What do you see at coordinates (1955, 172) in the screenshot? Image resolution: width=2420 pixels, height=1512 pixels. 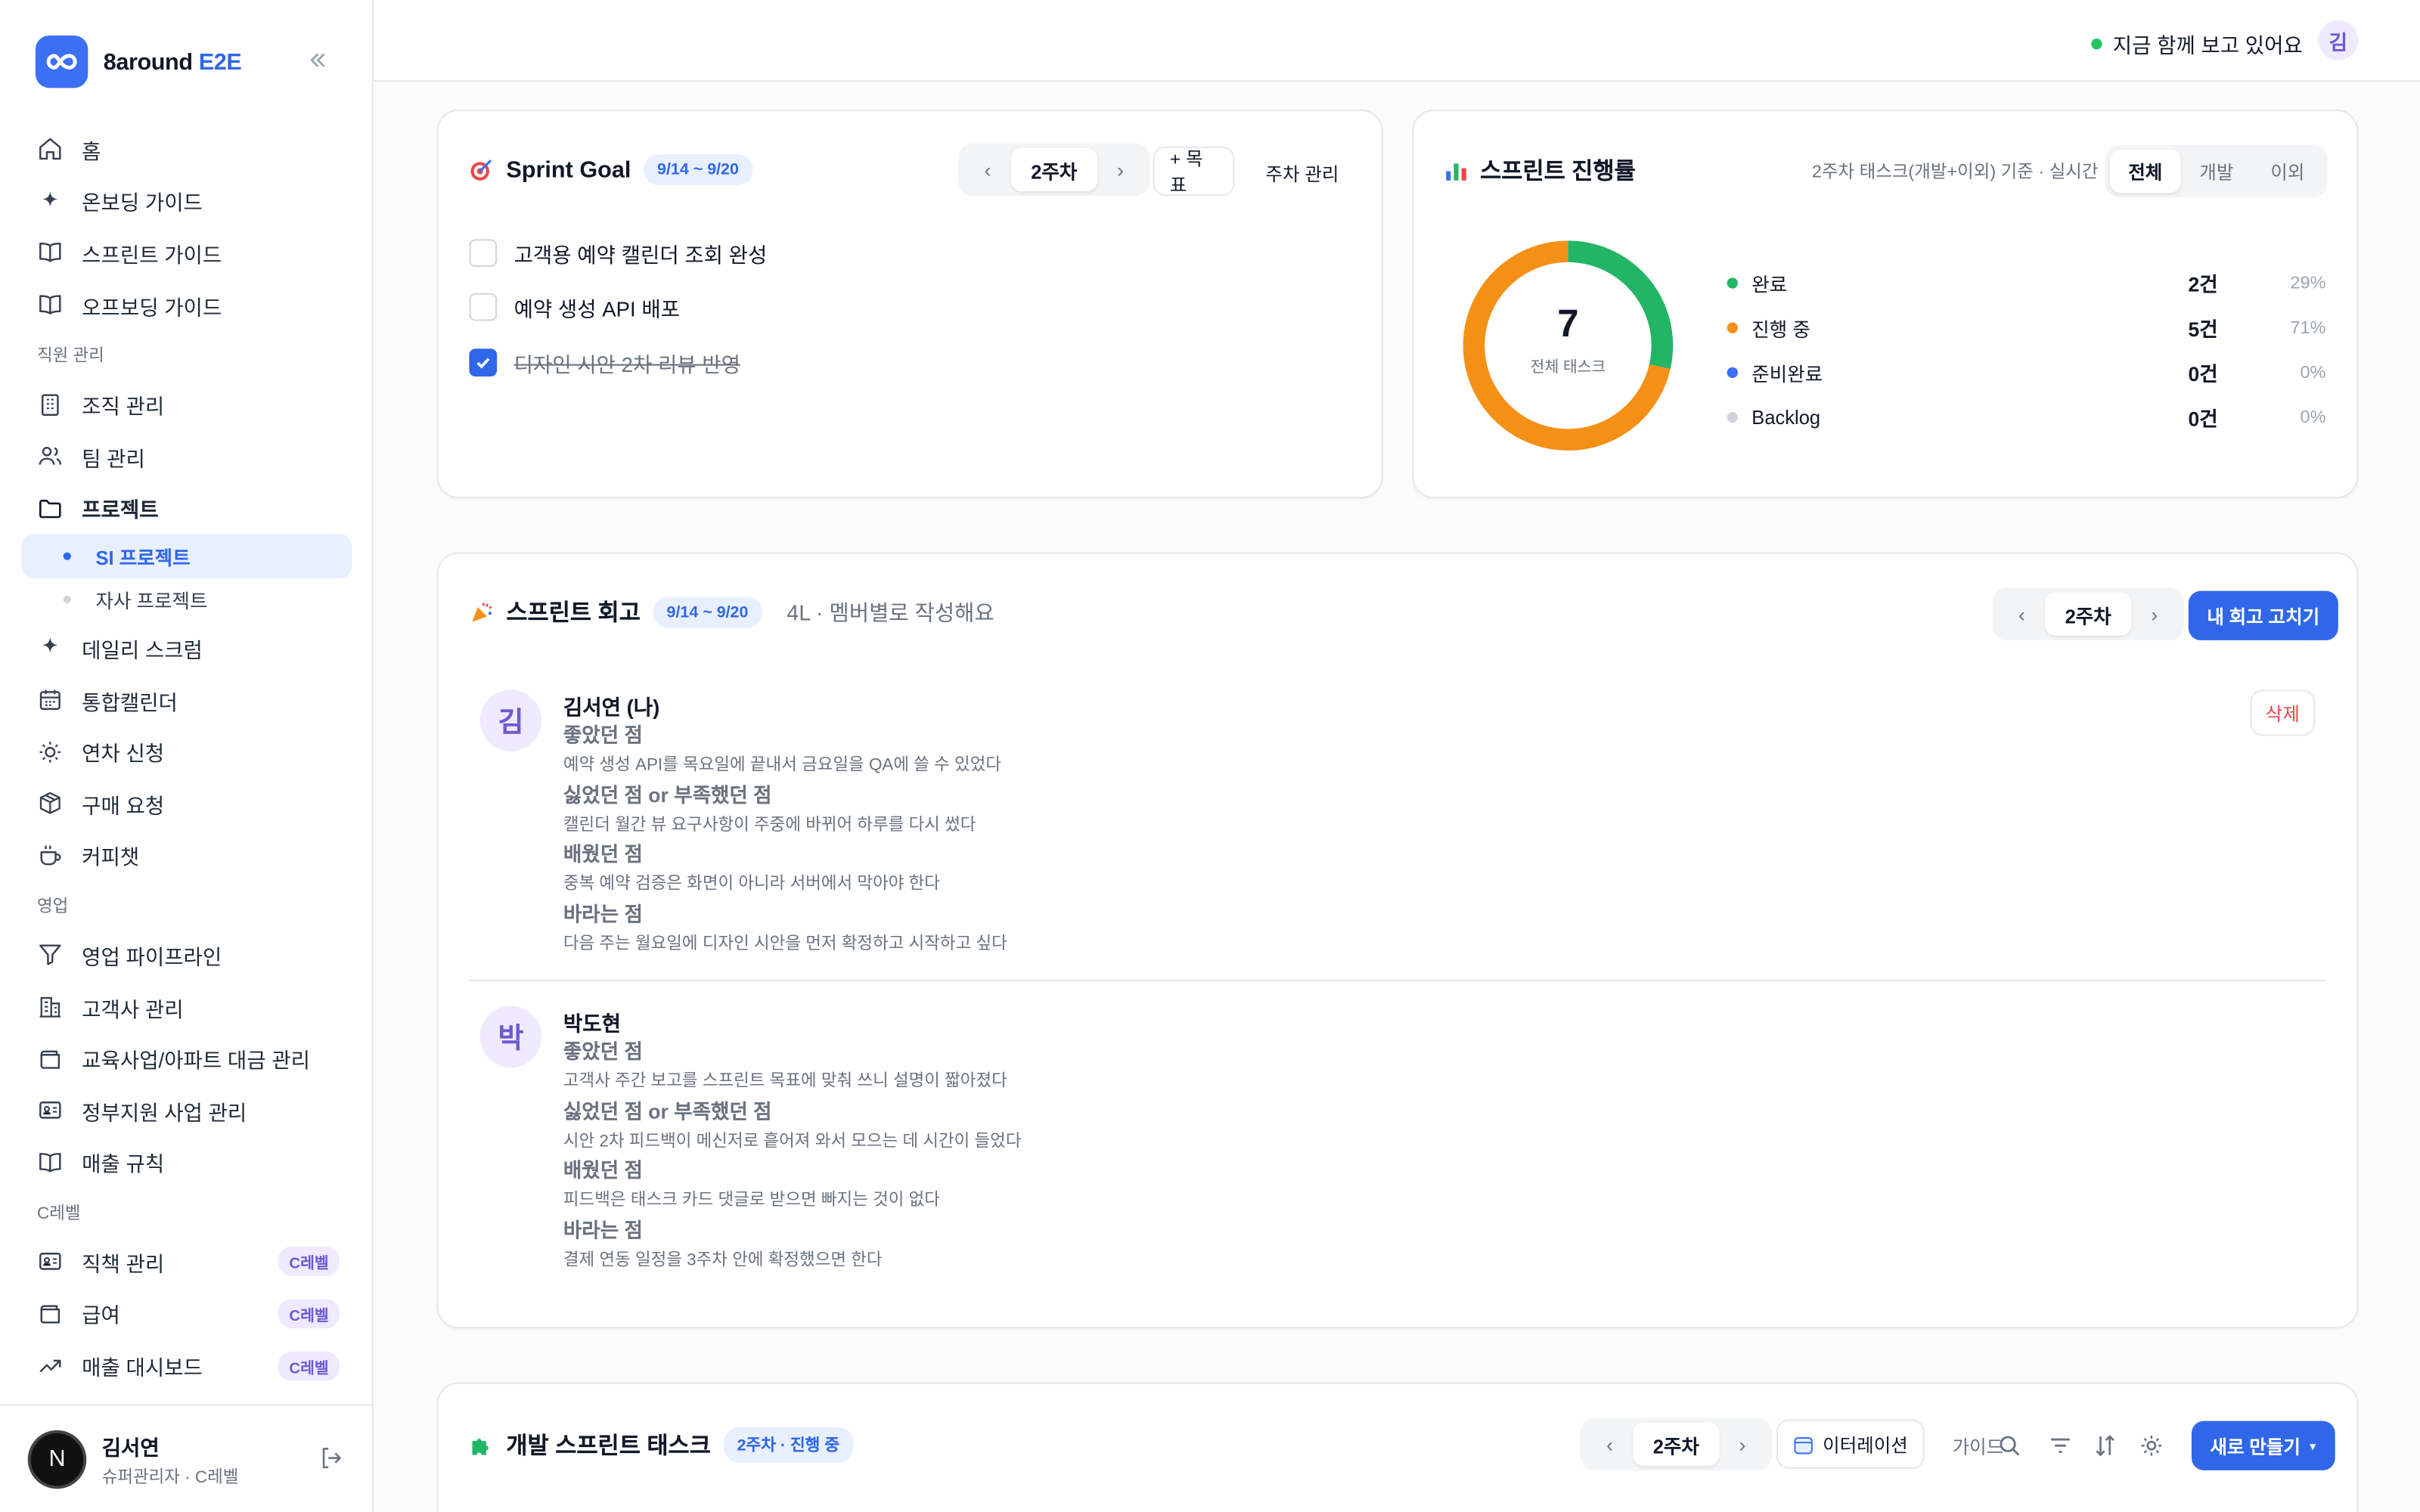 I see `progress-basis-text: 2주차 태스크(개발+이외) 기준 · 실시간` at bounding box center [1955, 172].